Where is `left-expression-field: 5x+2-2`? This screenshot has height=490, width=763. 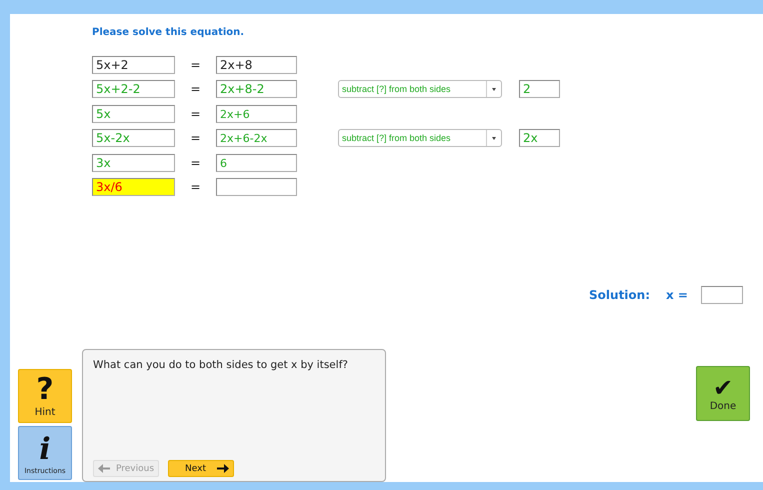
left-expression-field: 5x+2-2 is located at coordinates (133, 89).